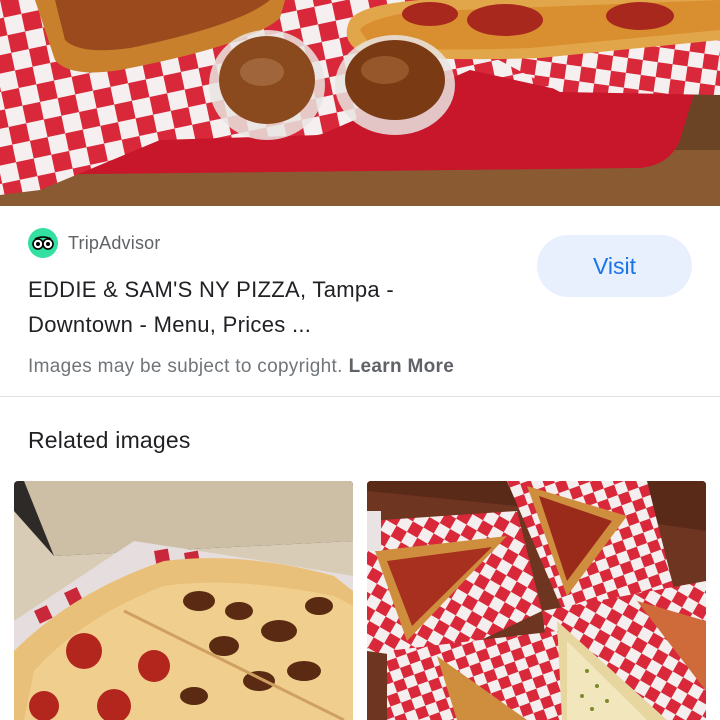 This screenshot has width=720, height=720. Describe the element at coordinates (185, 366) in the screenshot. I see `copyright-text: Images may be subject to copyright.` at that location.